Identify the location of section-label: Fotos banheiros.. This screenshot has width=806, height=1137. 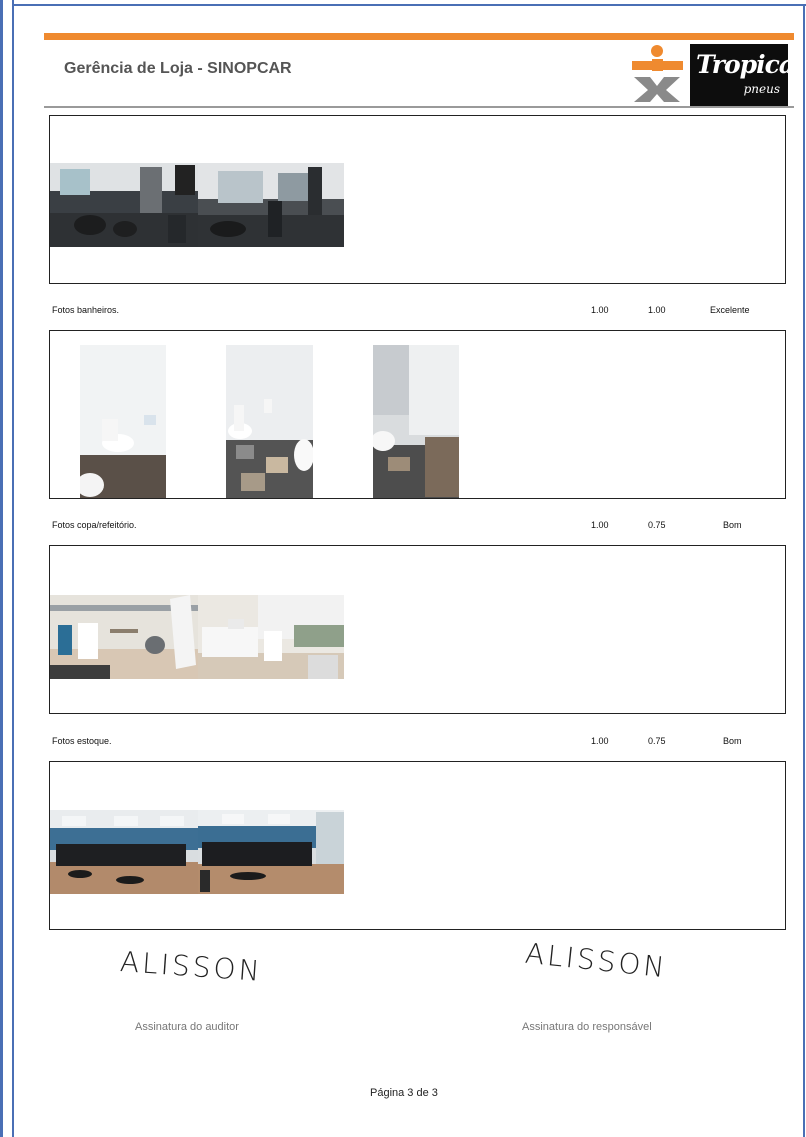
(86, 310).